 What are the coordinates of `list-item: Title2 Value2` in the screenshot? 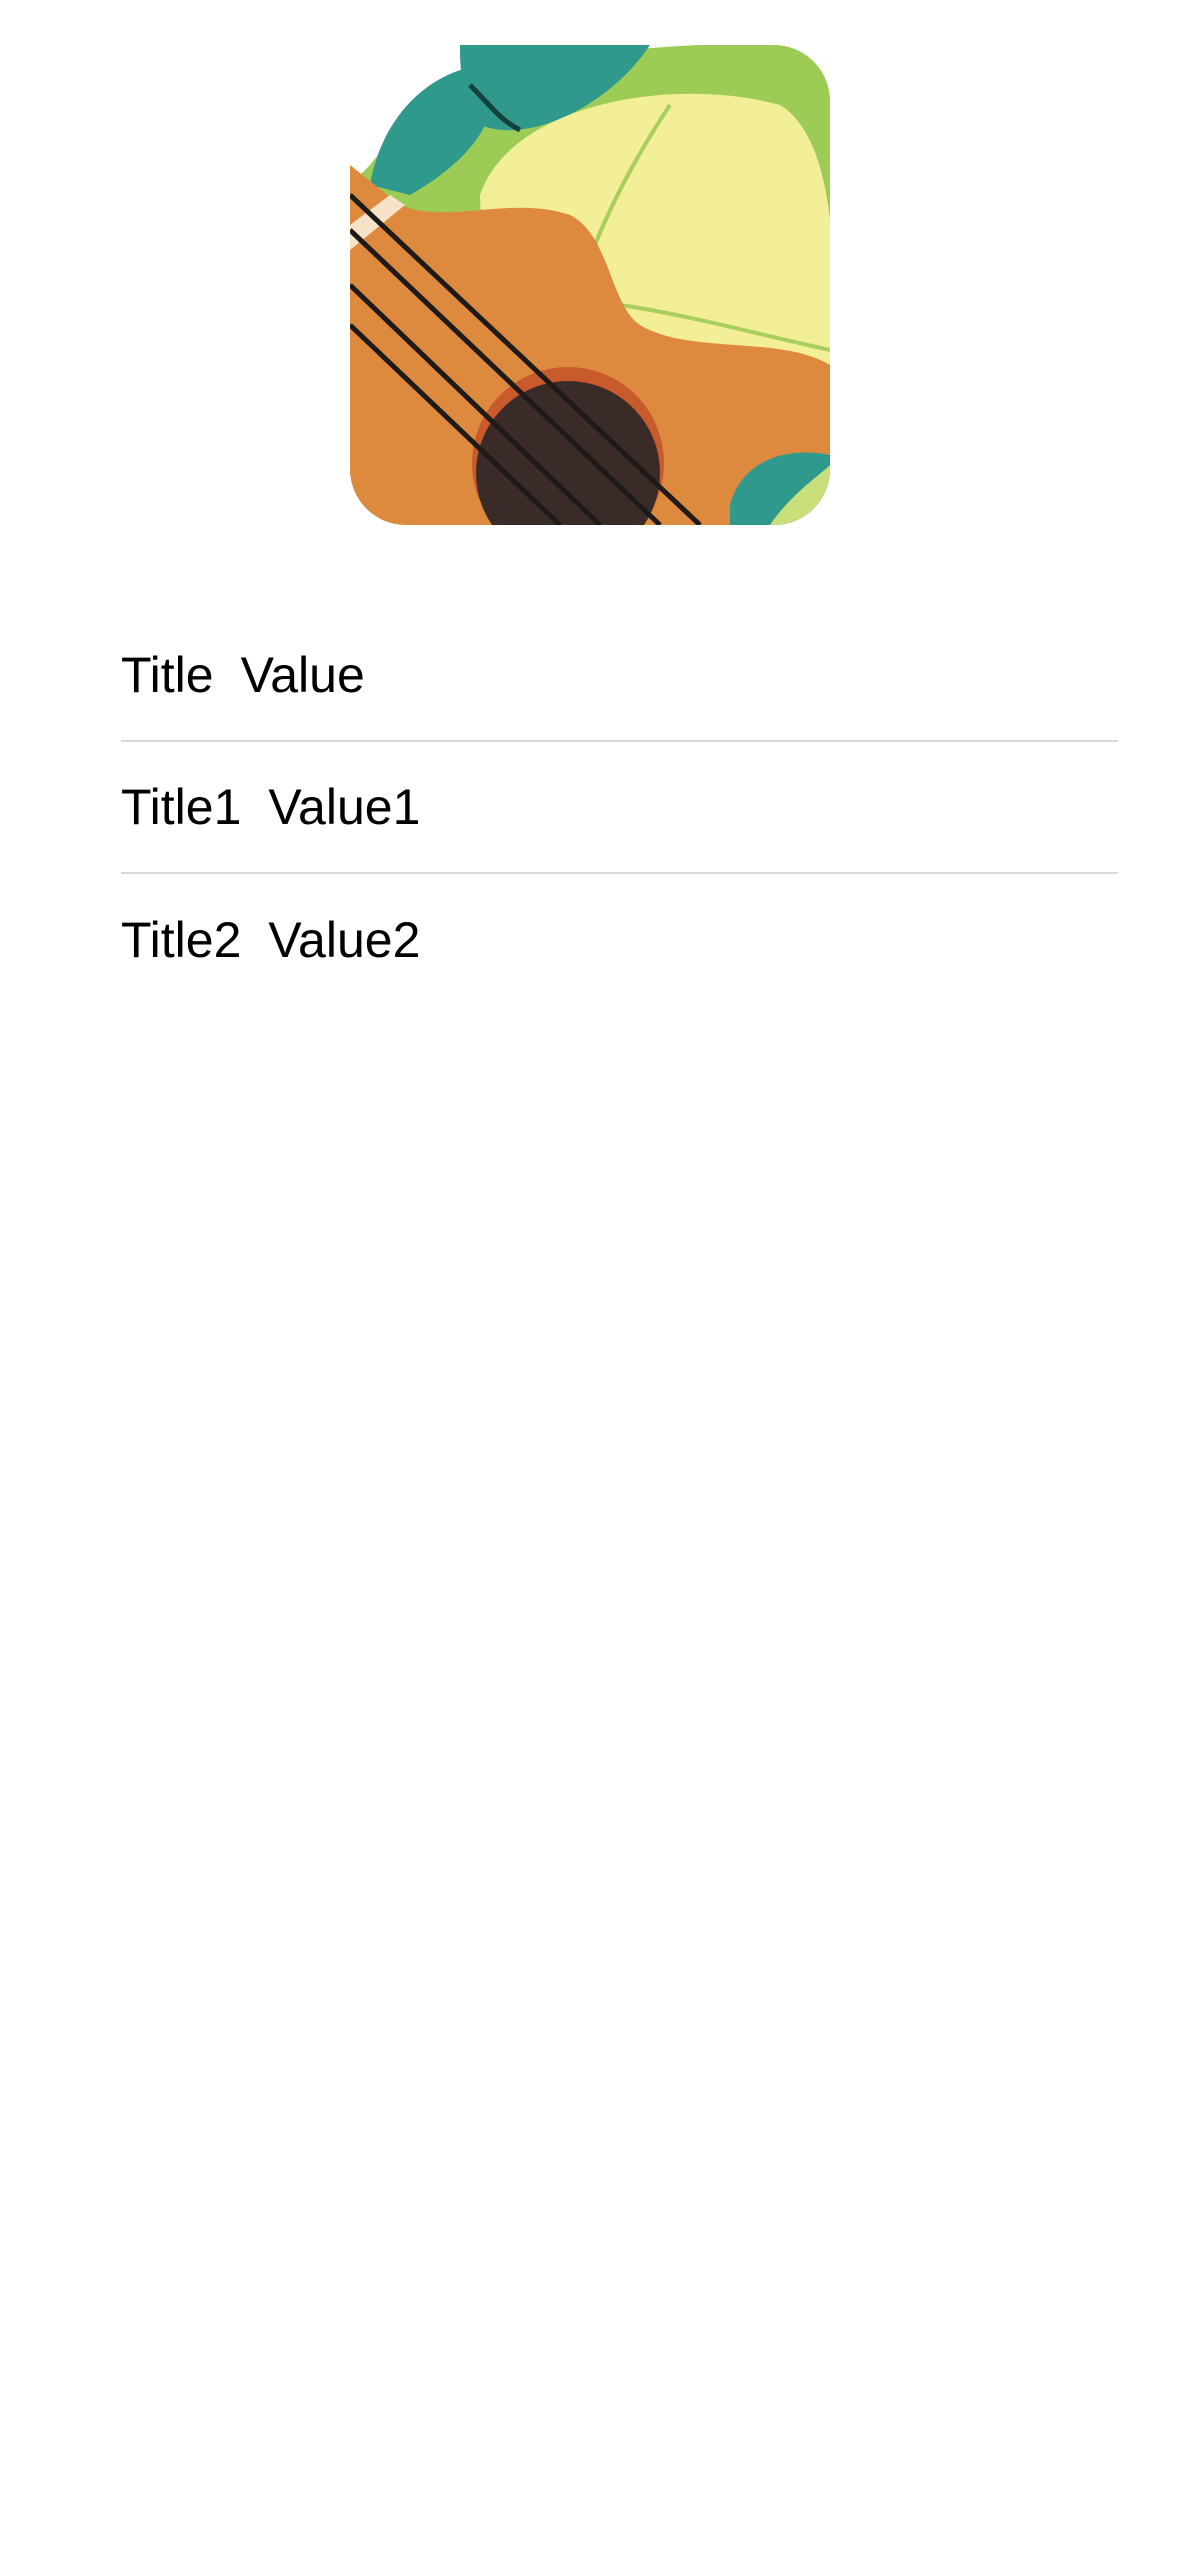 It's located at (619, 940).